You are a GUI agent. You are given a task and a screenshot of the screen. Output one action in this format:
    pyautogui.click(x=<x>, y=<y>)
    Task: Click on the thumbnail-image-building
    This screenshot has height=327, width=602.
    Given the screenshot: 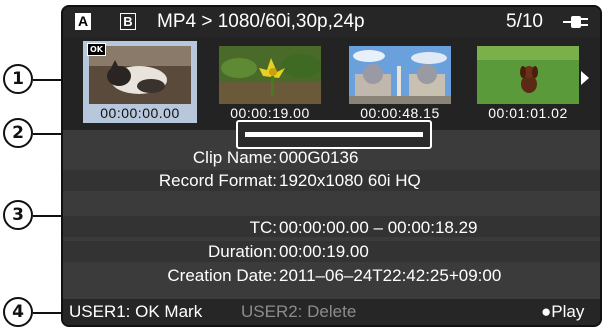 What is the action you would take?
    pyautogui.click(x=400, y=75)
    